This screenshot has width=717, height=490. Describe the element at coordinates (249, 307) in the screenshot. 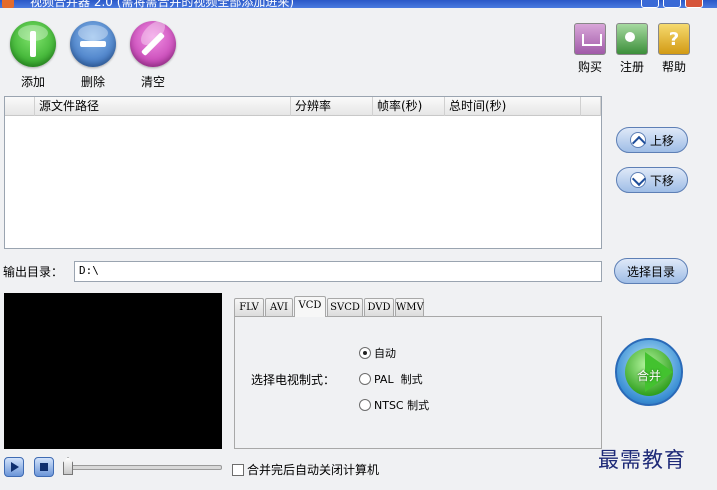

I see `tab-flv: FLV` at that location.